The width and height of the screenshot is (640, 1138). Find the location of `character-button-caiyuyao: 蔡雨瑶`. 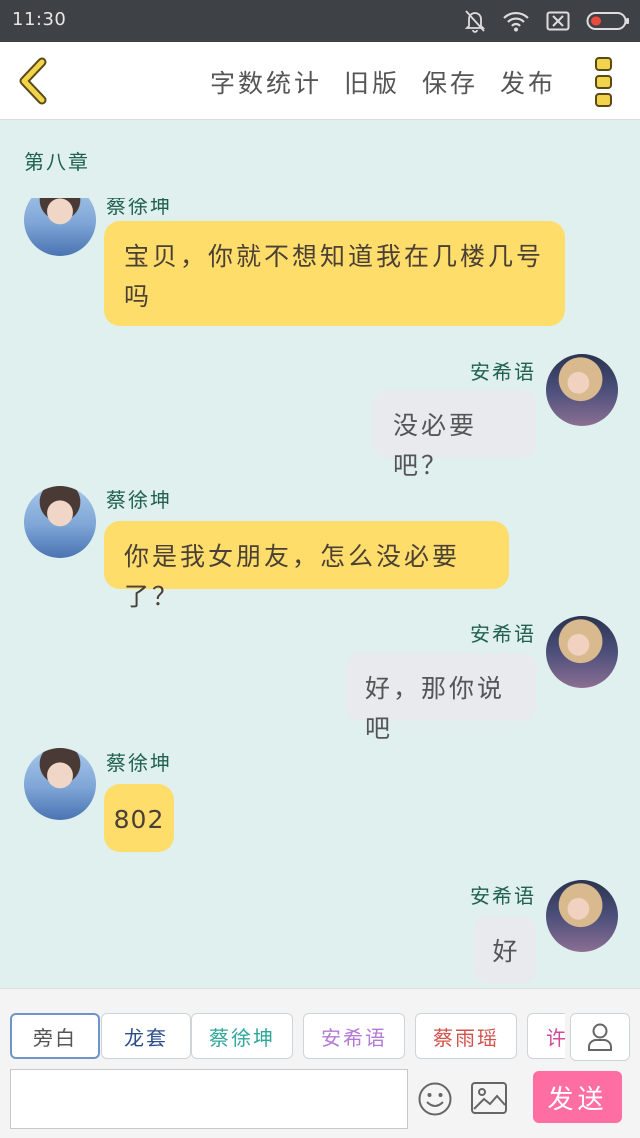

character-button-caiyuyao: 蔡雨瑶 is located at coordinates (466, 1036).